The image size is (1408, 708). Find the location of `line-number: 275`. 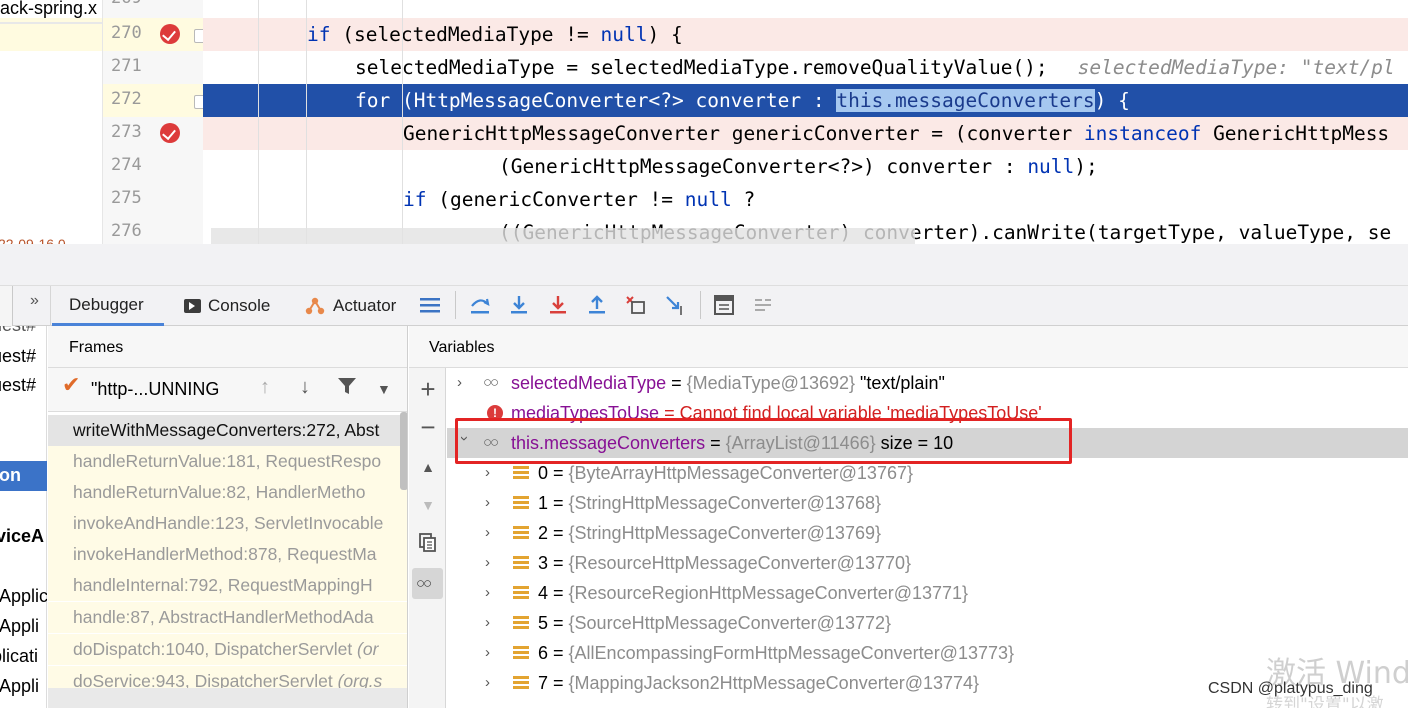

line-number: 275 is located at coordinates (126, 198).